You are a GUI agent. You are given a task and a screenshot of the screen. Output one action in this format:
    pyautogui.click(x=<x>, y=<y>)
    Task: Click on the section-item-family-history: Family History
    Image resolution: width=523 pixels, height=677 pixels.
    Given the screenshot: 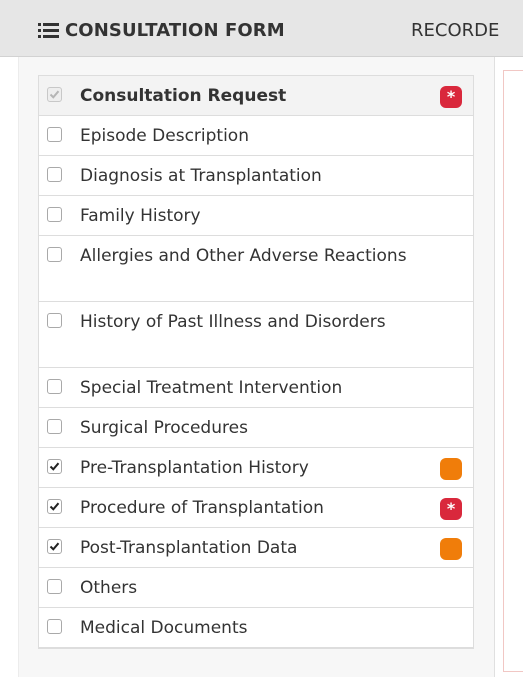 What is the action you would take?
    pyautogui.click(x=256, y=216)
    